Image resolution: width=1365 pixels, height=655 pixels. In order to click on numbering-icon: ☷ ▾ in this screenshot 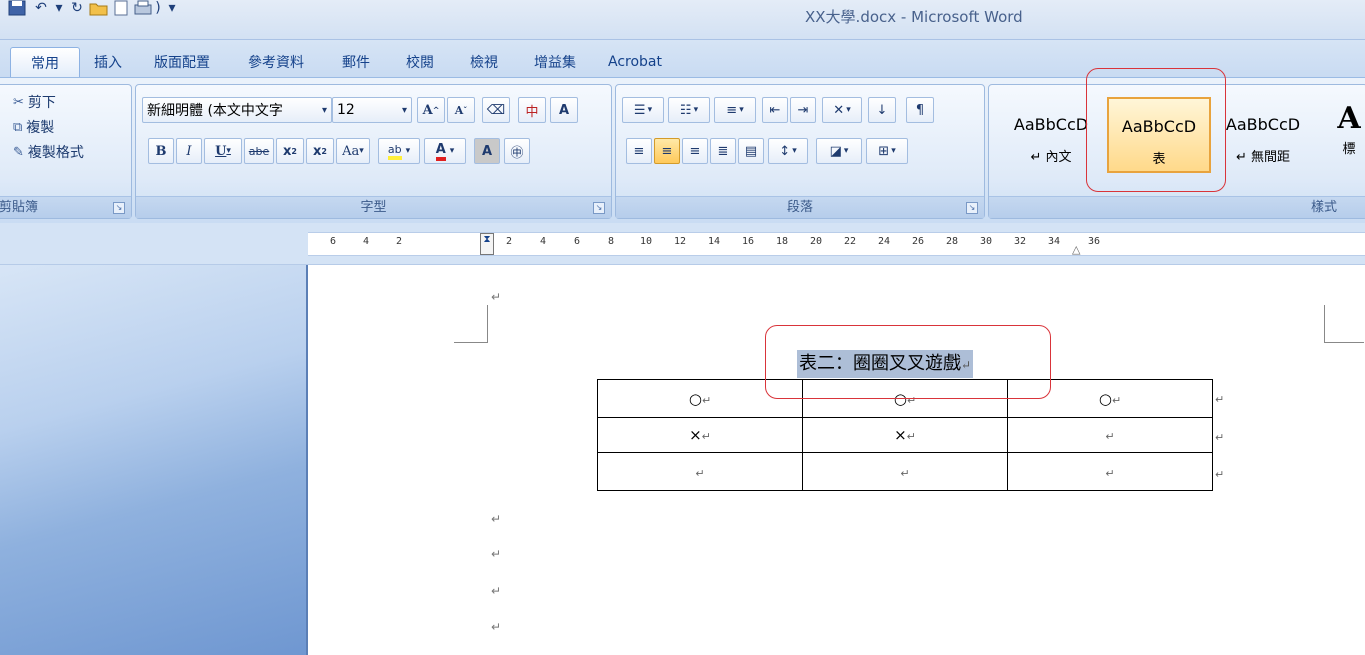, I will do `click(689, 110)`.